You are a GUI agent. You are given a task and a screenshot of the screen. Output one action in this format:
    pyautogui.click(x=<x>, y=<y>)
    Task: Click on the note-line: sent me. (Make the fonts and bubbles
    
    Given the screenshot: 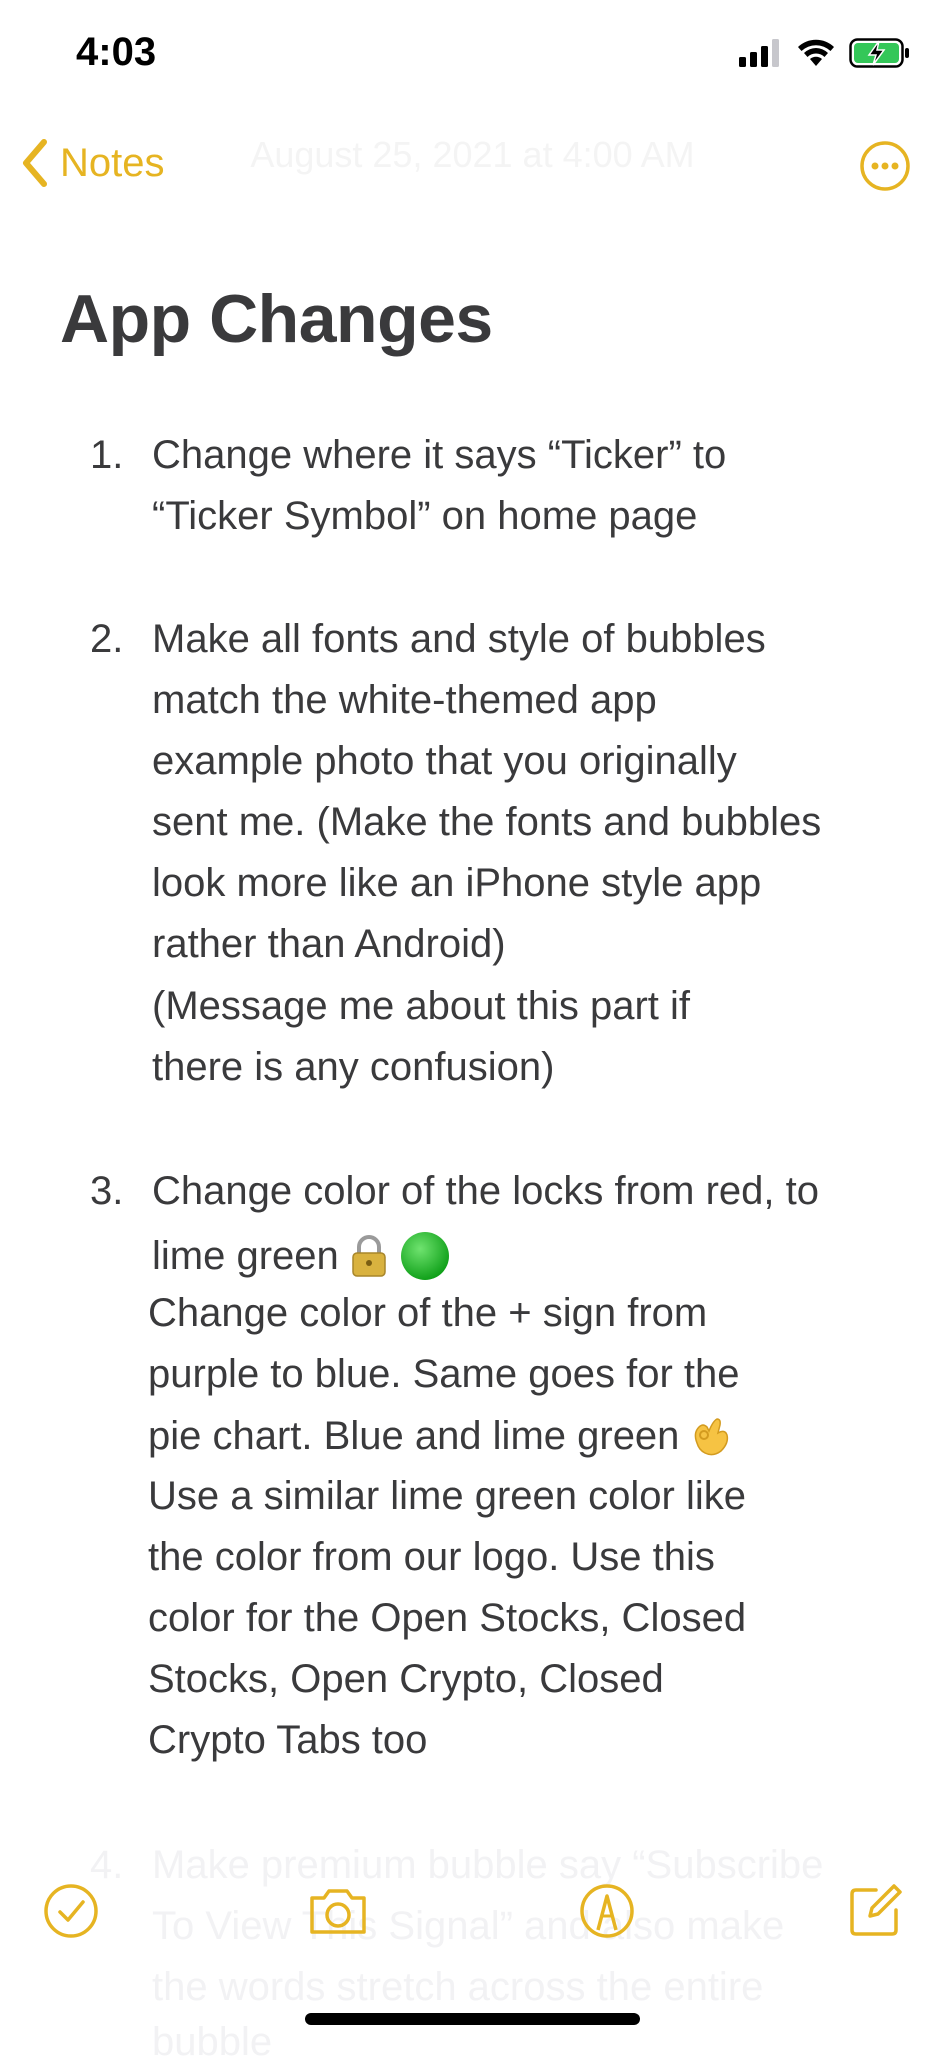 What is the action you would take?
    pyautogui.click(x=487, y=822)
    